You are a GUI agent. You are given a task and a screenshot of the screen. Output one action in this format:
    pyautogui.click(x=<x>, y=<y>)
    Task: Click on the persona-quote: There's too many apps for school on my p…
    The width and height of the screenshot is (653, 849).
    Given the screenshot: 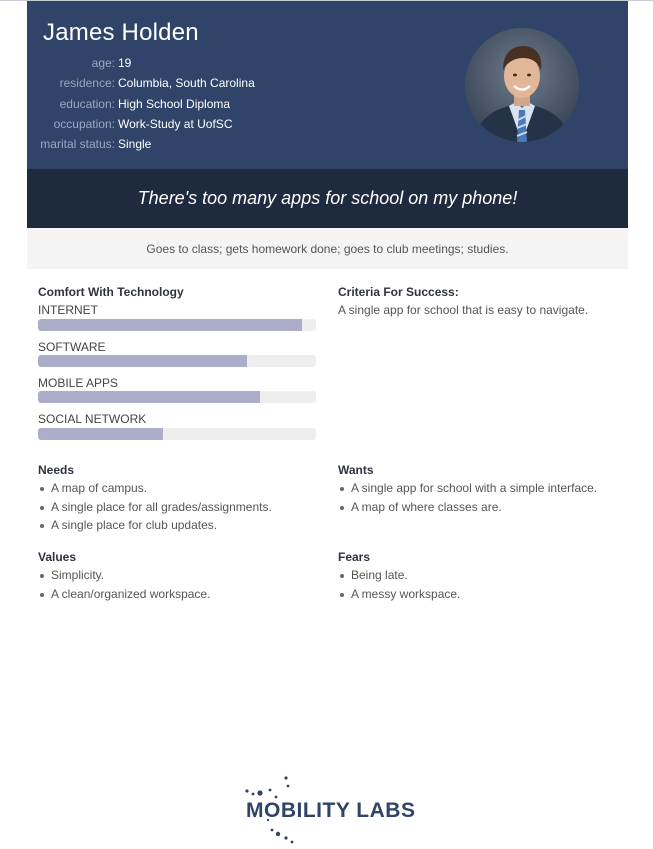 What is the action you would take?
    pyautogui.click(x=327, y=198)
    